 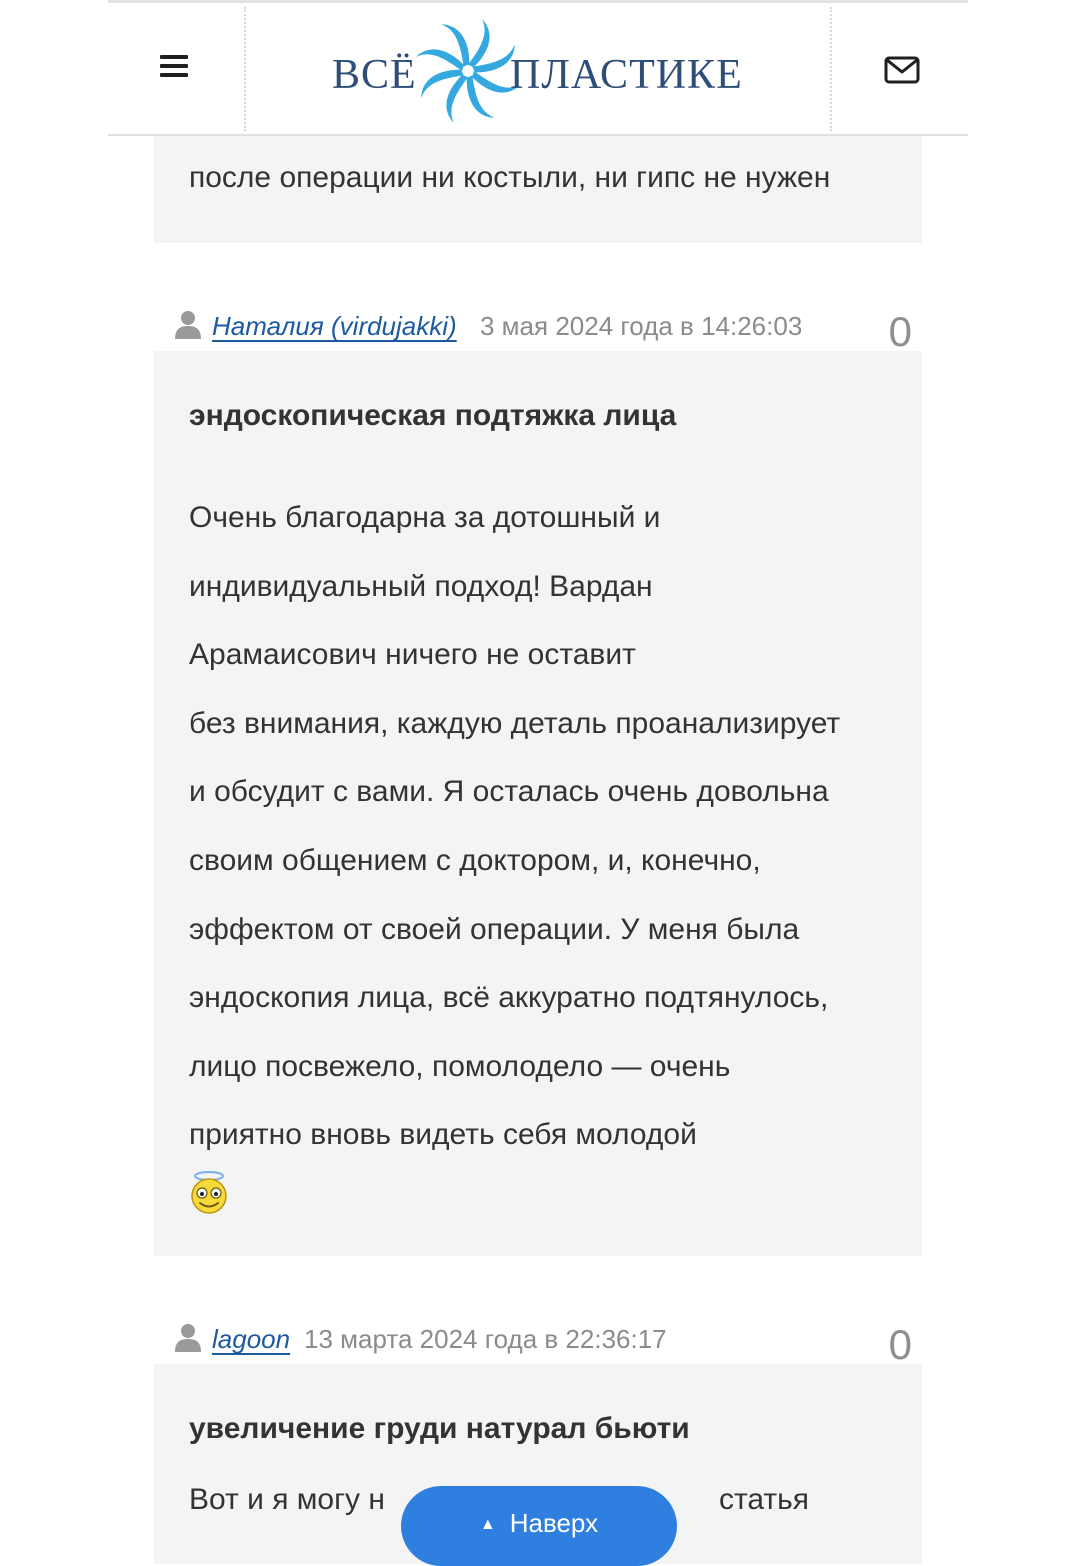 I want to click on comment-meta: lagoon 13 марта 2024 года в 22:36:17 0, so click(x=548, y=1343).